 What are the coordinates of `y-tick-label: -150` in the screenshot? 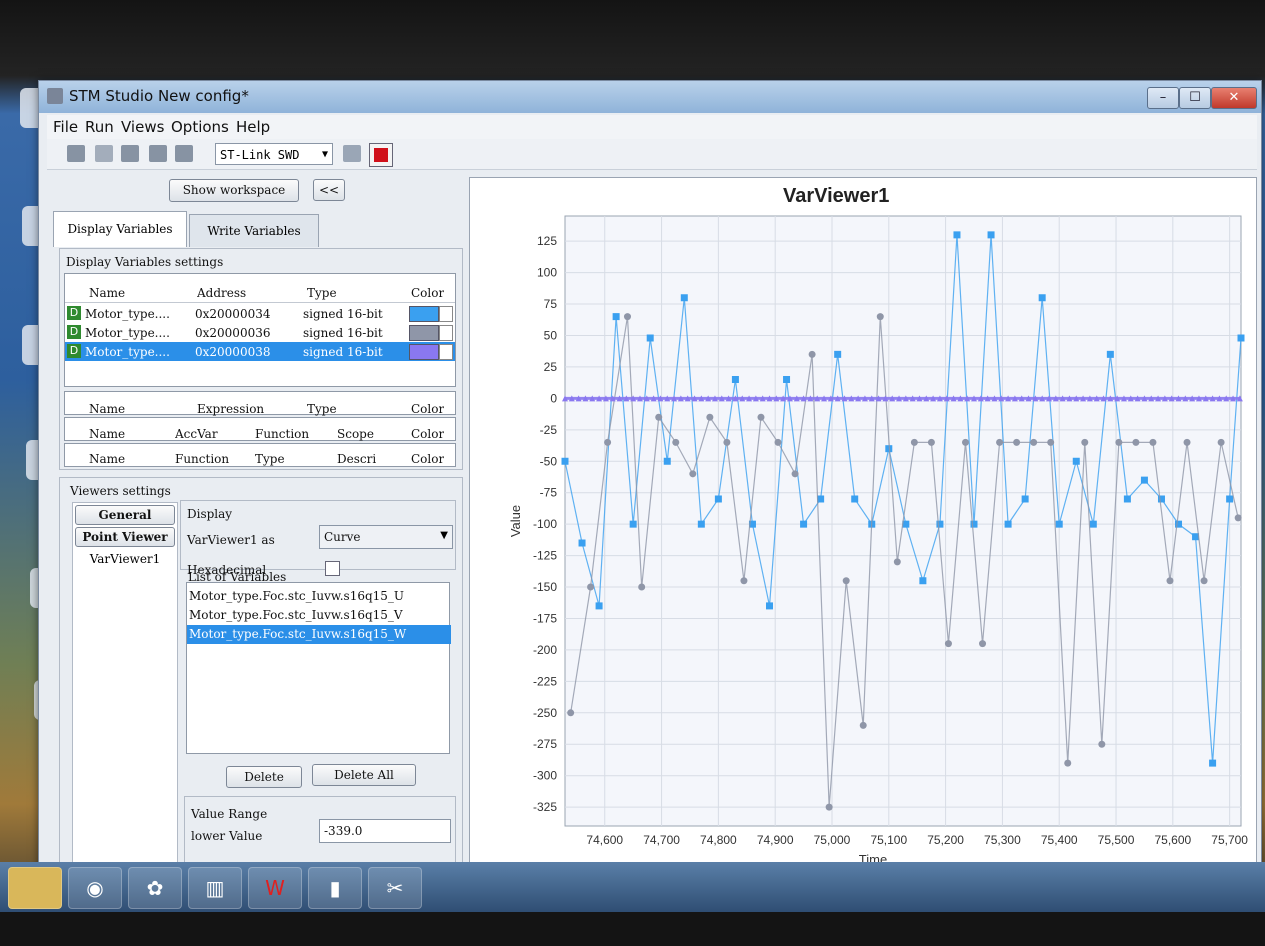 It's located at (545, 587).